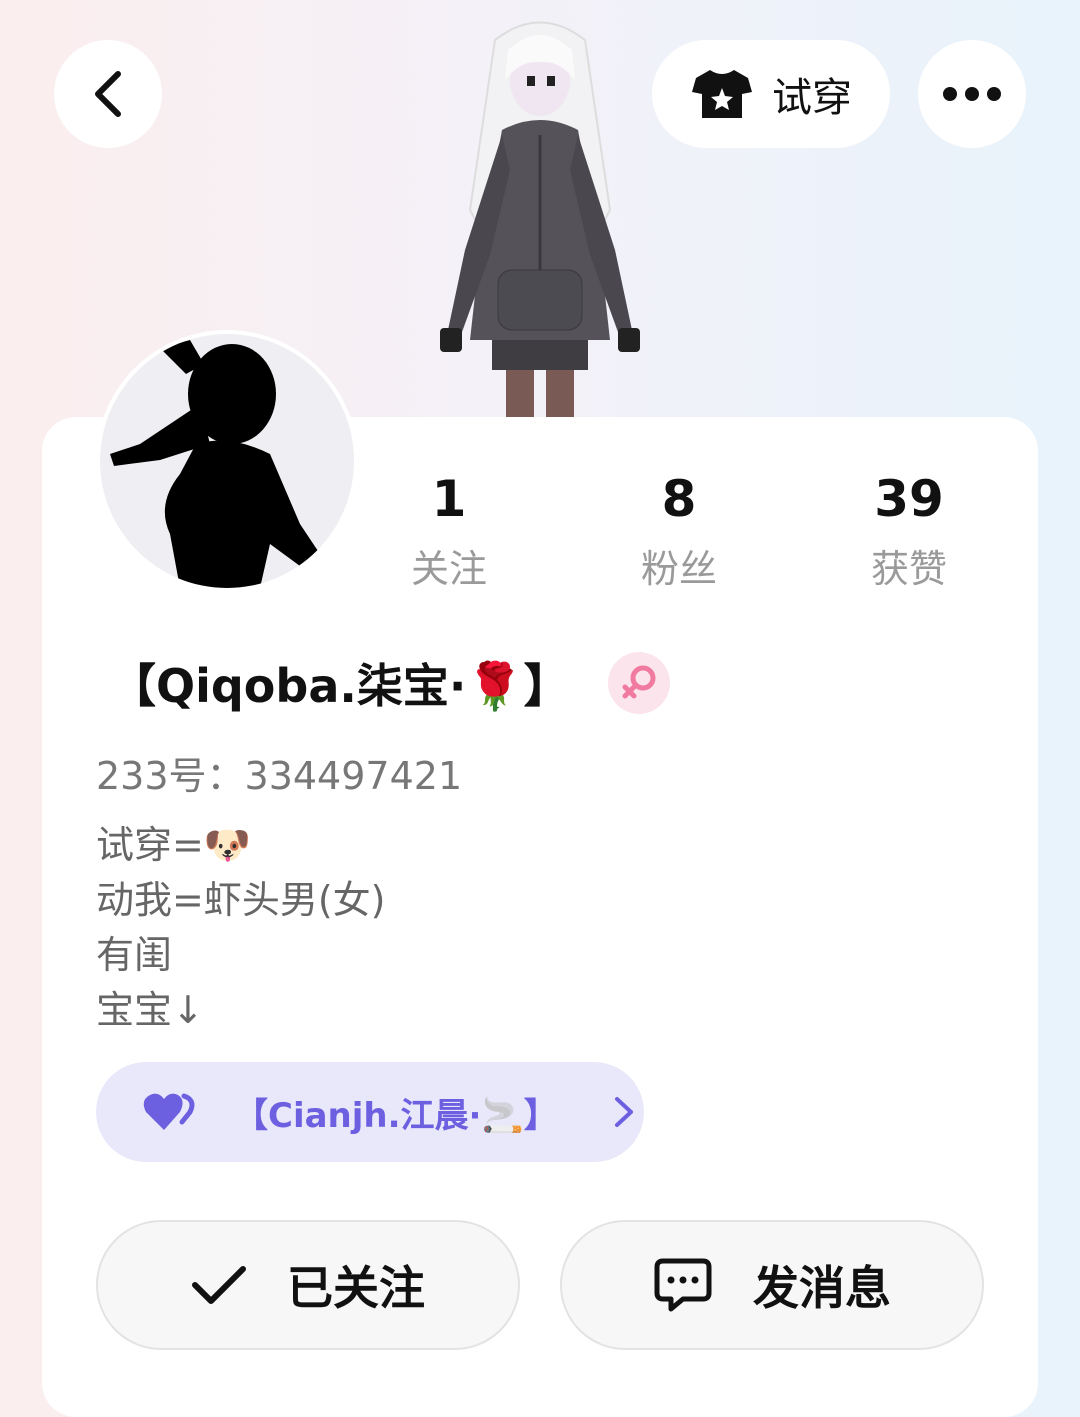  What do you see at coordinates (134, 955) in the screenshot?
I see `bio-line: 有闺` at bounding box center [134, 955].